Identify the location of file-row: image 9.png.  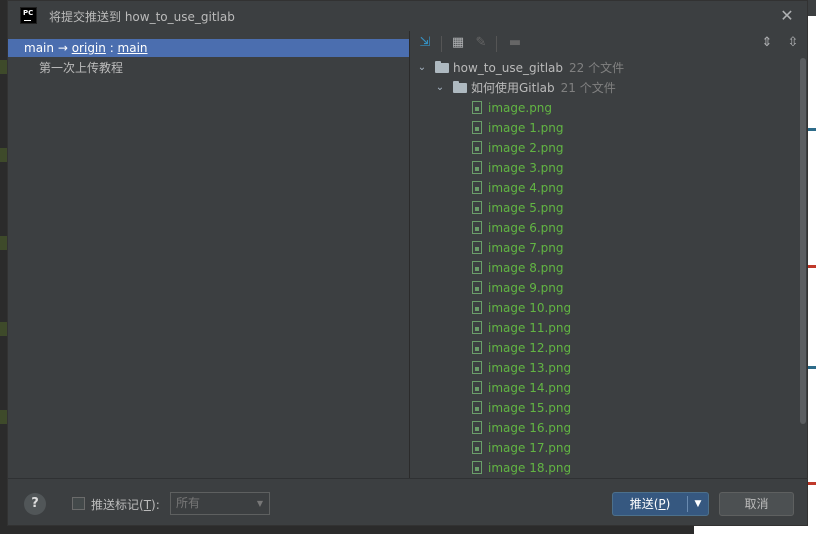
(603, 288).